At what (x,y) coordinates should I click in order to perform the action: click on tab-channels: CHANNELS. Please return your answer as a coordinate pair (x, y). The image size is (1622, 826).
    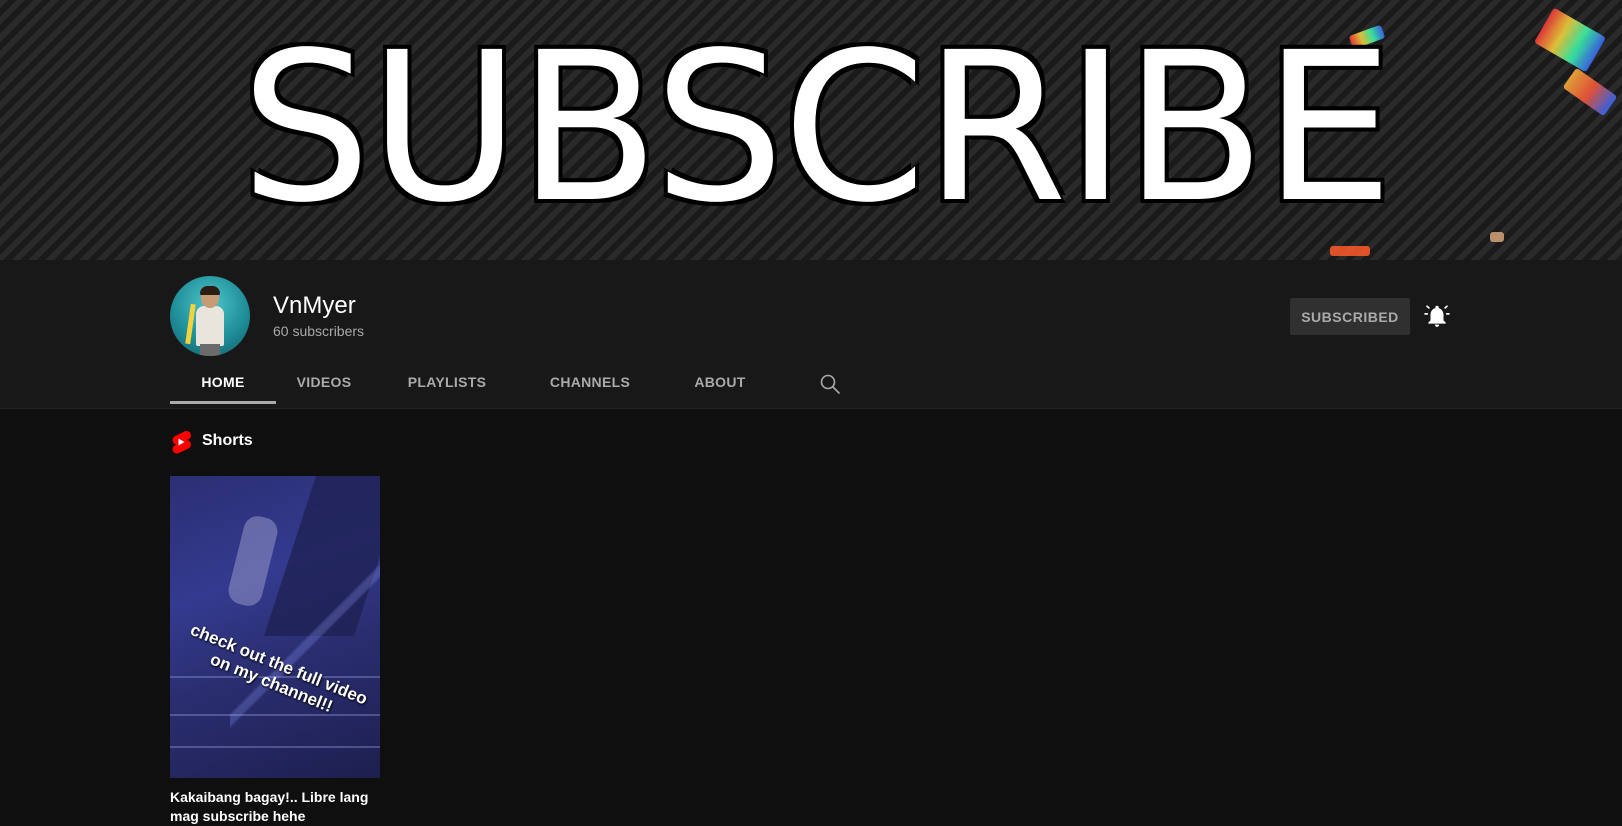
    Looking at the image, I should click on (590, 384).